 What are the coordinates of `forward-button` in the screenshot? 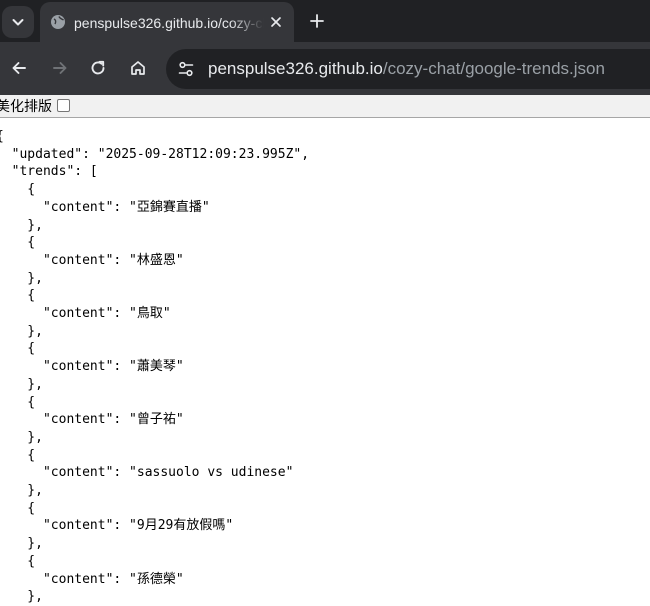 It's located at (60, 68).